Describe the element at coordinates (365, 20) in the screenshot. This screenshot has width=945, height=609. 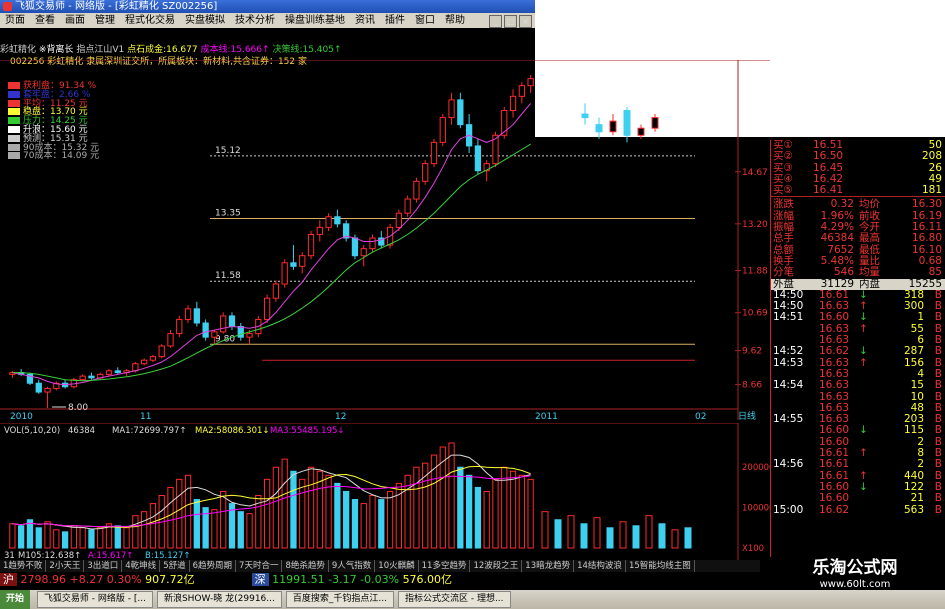
I see `menu-item-8: 资讯` at that location.